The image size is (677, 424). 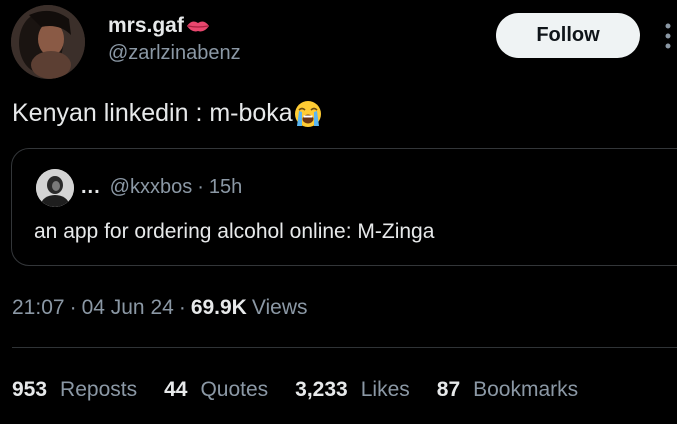 I want to click on likes-count: 3,233, so click(x=321, y=389).